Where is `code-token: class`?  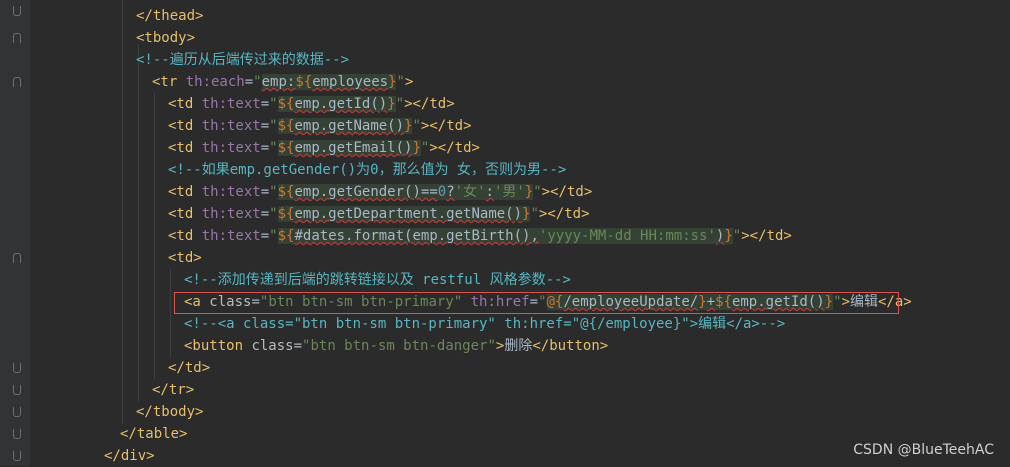
code-token: class is located at coordinates (272, 346).